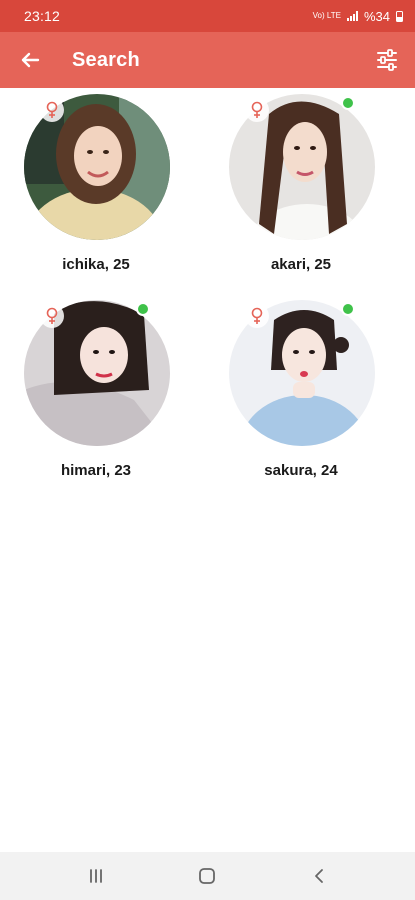 The image size is (415, 900). What do you see at coordinates (207, 16) in the screenshot?
I see `status-bar: 23:12 Vo) LTE %34` at bounding box center [207, 16].